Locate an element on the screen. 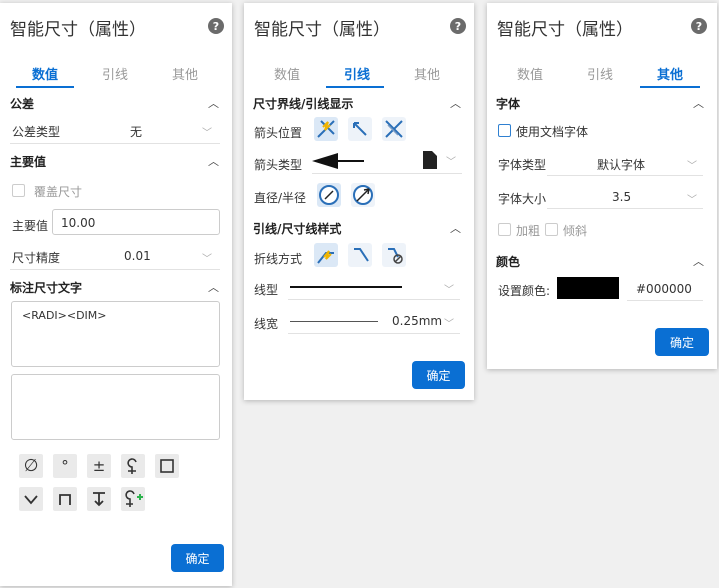 The image size is (719, 588). add-symbol-icon is located at coordinates (133, 499).